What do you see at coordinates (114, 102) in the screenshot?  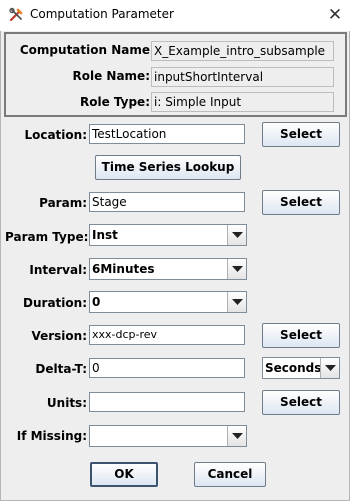 I see `role-type-label: Role Type:` at bounding box center [114, 102].